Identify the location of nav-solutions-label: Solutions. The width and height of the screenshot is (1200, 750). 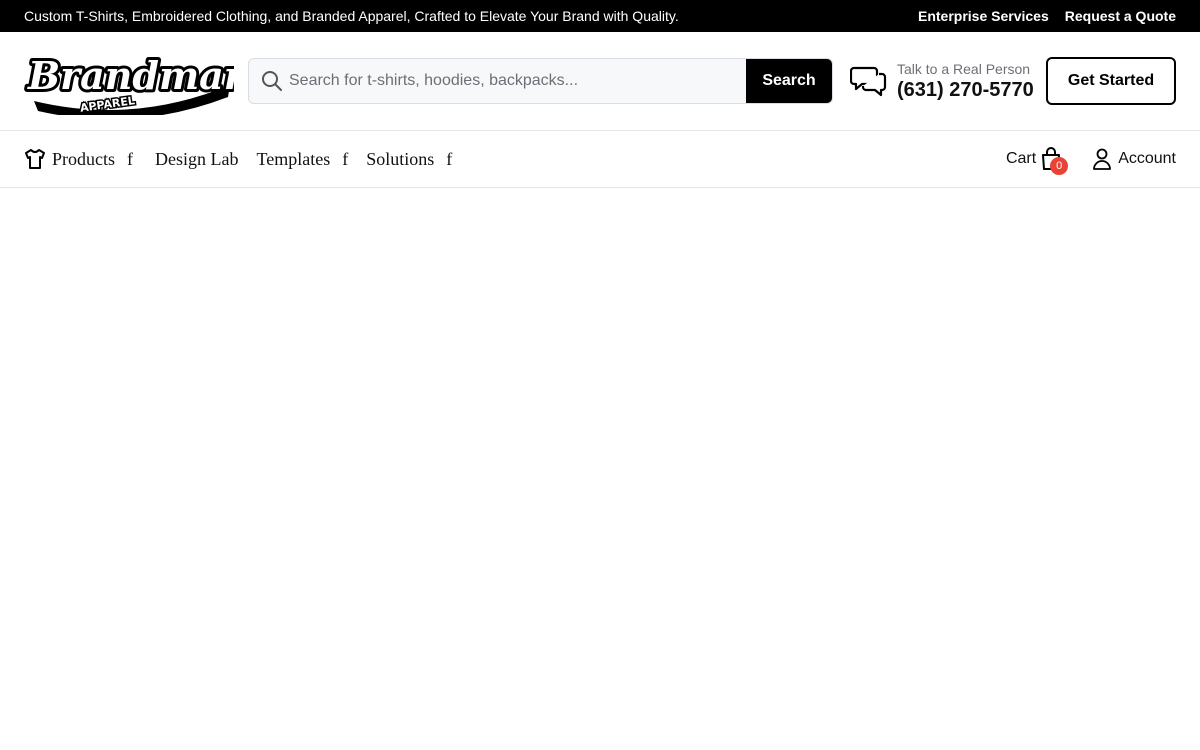
(400, 158).